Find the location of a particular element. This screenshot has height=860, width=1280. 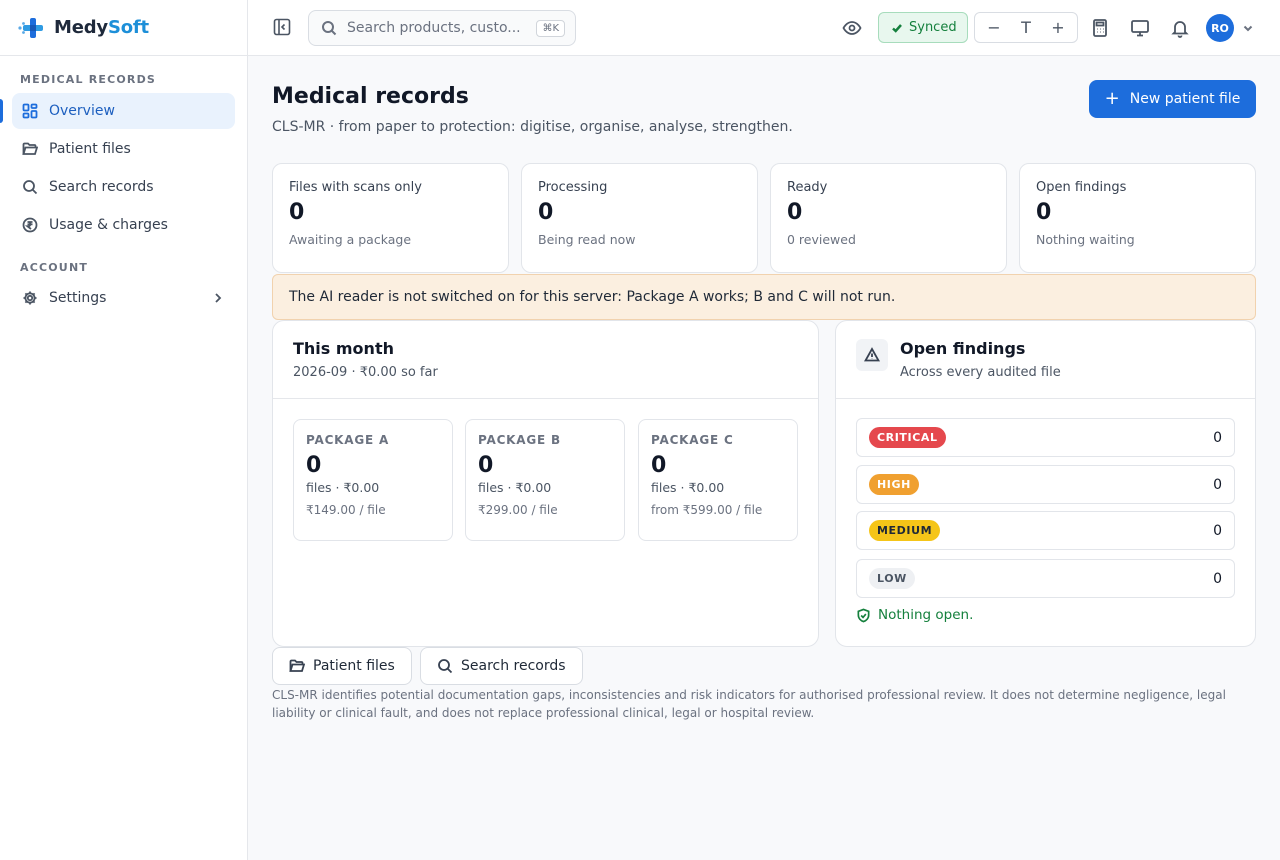

card-title: This month is located at coordinates (343, 348).